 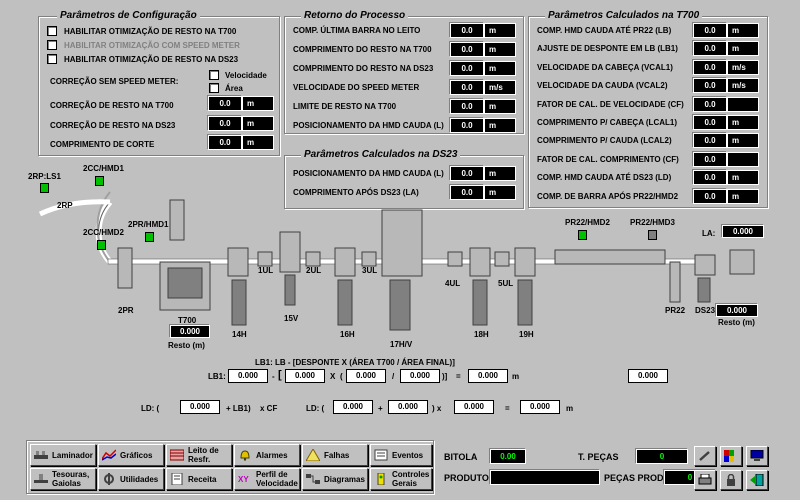 I want to click on events-icon, so click(x=381, y=455).